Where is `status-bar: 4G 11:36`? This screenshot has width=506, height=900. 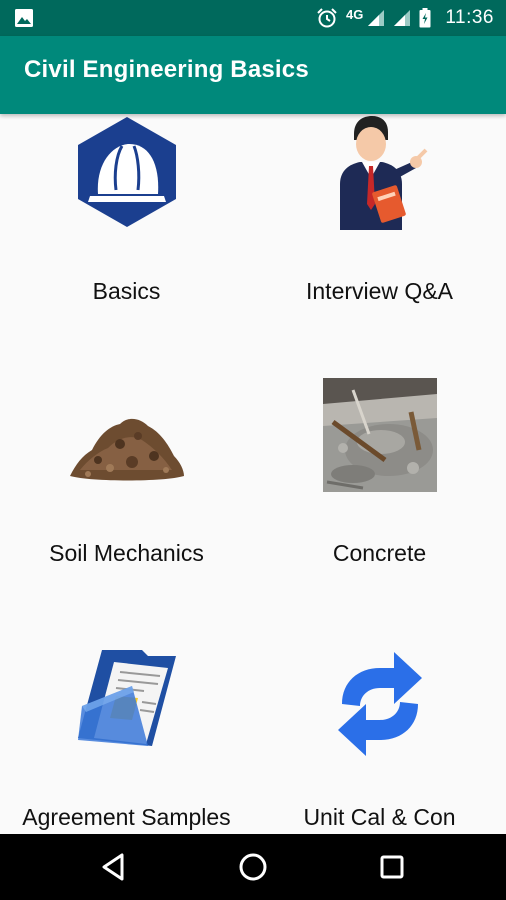 status-bar: 4G 11:36 is located at coordinates (253, 18).